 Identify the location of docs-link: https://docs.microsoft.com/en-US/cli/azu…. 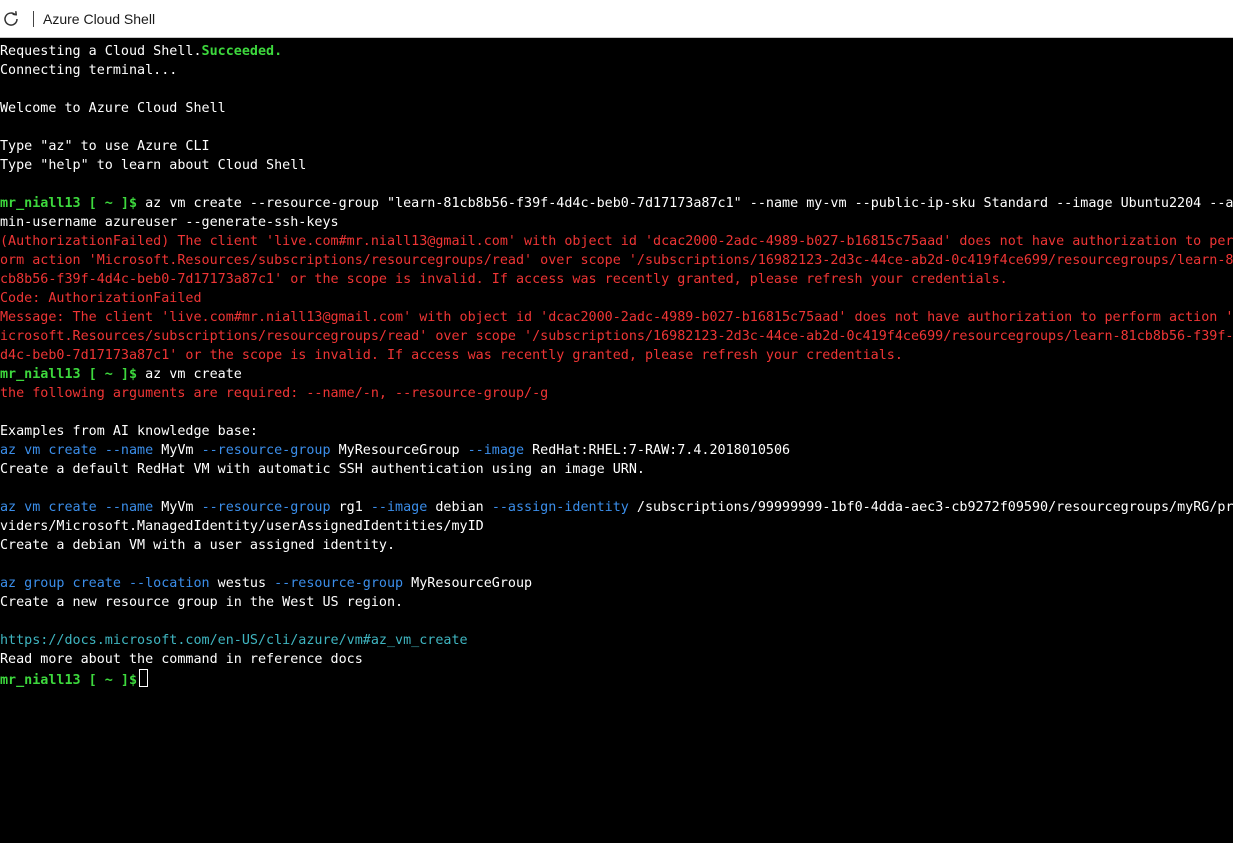
(234, 640).